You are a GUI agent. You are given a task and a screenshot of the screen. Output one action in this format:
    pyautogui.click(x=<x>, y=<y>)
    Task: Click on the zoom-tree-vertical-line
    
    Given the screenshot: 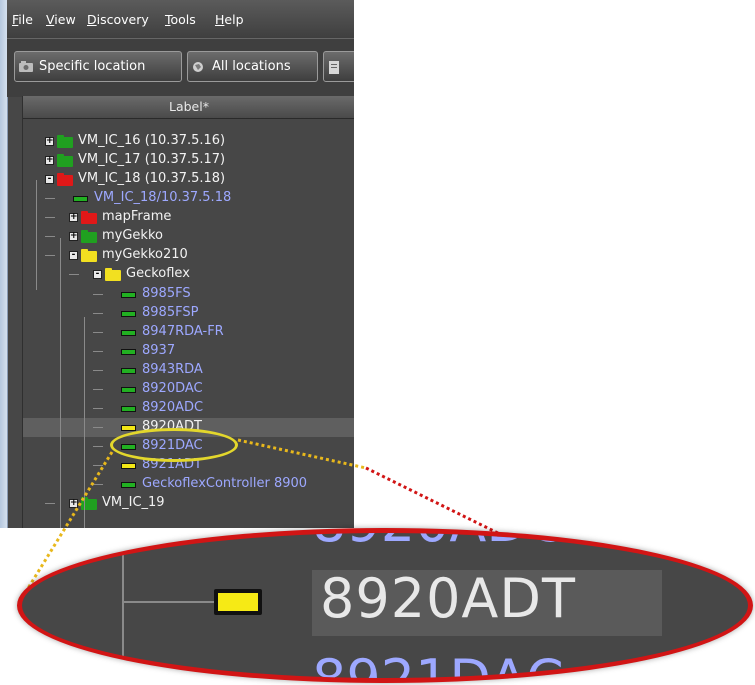 What is the action you would take?
    pyautogui.click(x=123, y=605)
    